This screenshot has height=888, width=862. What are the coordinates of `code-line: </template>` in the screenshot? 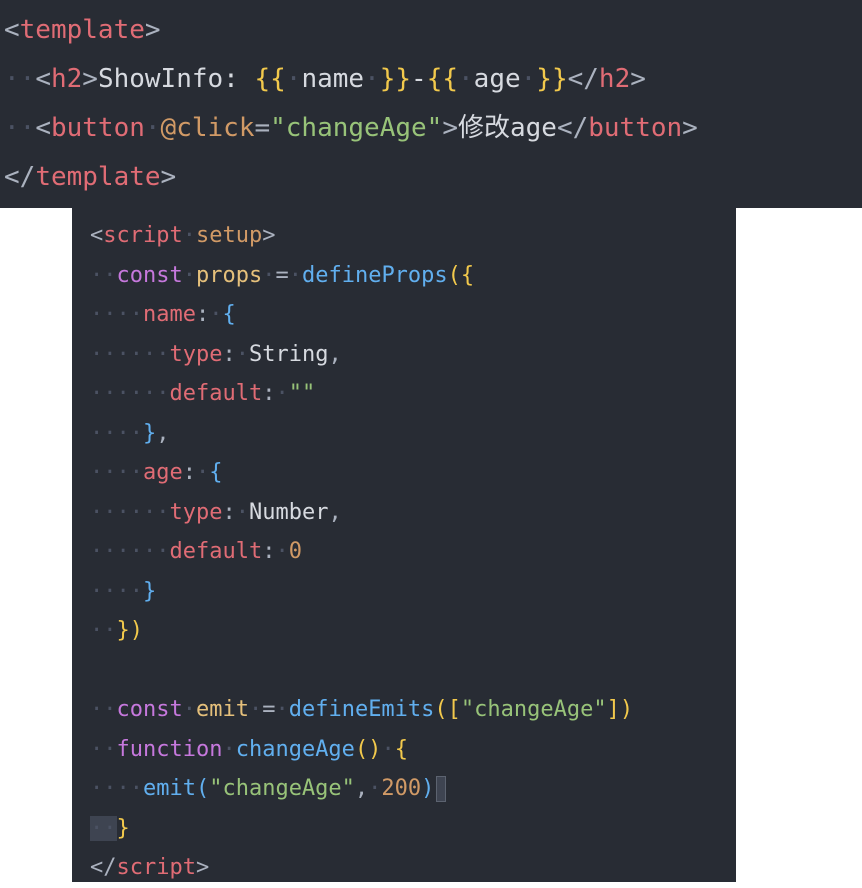 It's located at (90, 177).